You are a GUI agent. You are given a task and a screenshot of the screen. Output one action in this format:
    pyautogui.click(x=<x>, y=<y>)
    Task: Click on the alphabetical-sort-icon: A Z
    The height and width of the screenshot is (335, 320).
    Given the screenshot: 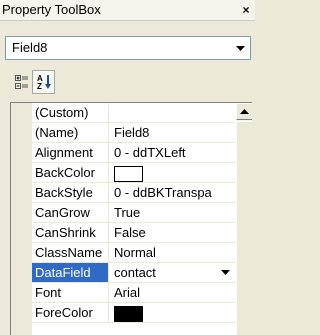 What is the action you would take?
    pyautogui.click(x=44, y=82)
    